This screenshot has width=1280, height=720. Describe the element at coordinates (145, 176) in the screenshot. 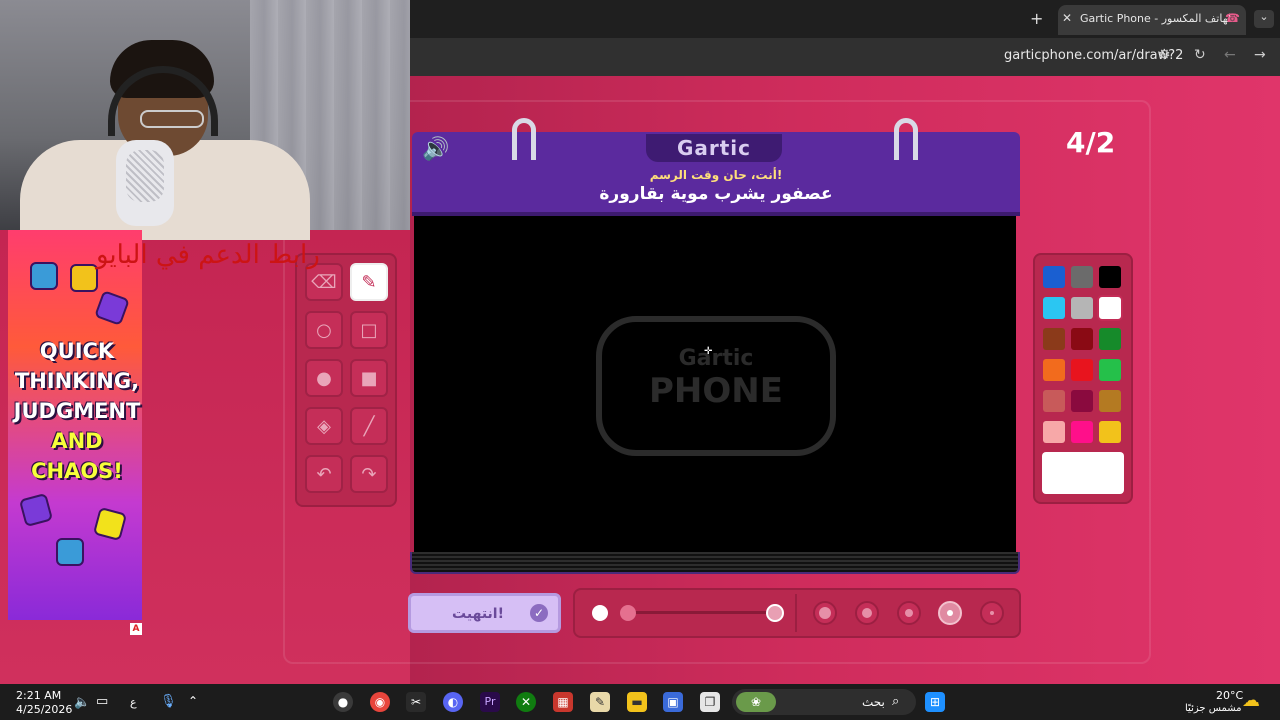

I see `microphone-grill` at that location.